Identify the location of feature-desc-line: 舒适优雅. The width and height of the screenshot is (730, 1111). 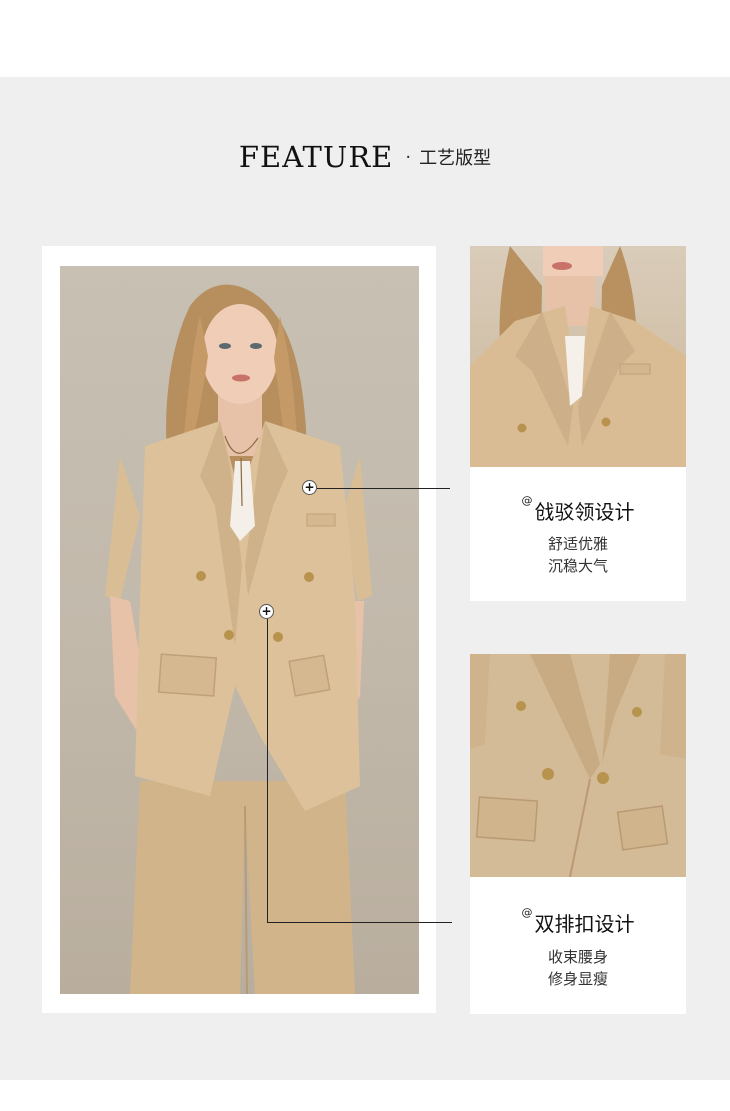
(577, 544).